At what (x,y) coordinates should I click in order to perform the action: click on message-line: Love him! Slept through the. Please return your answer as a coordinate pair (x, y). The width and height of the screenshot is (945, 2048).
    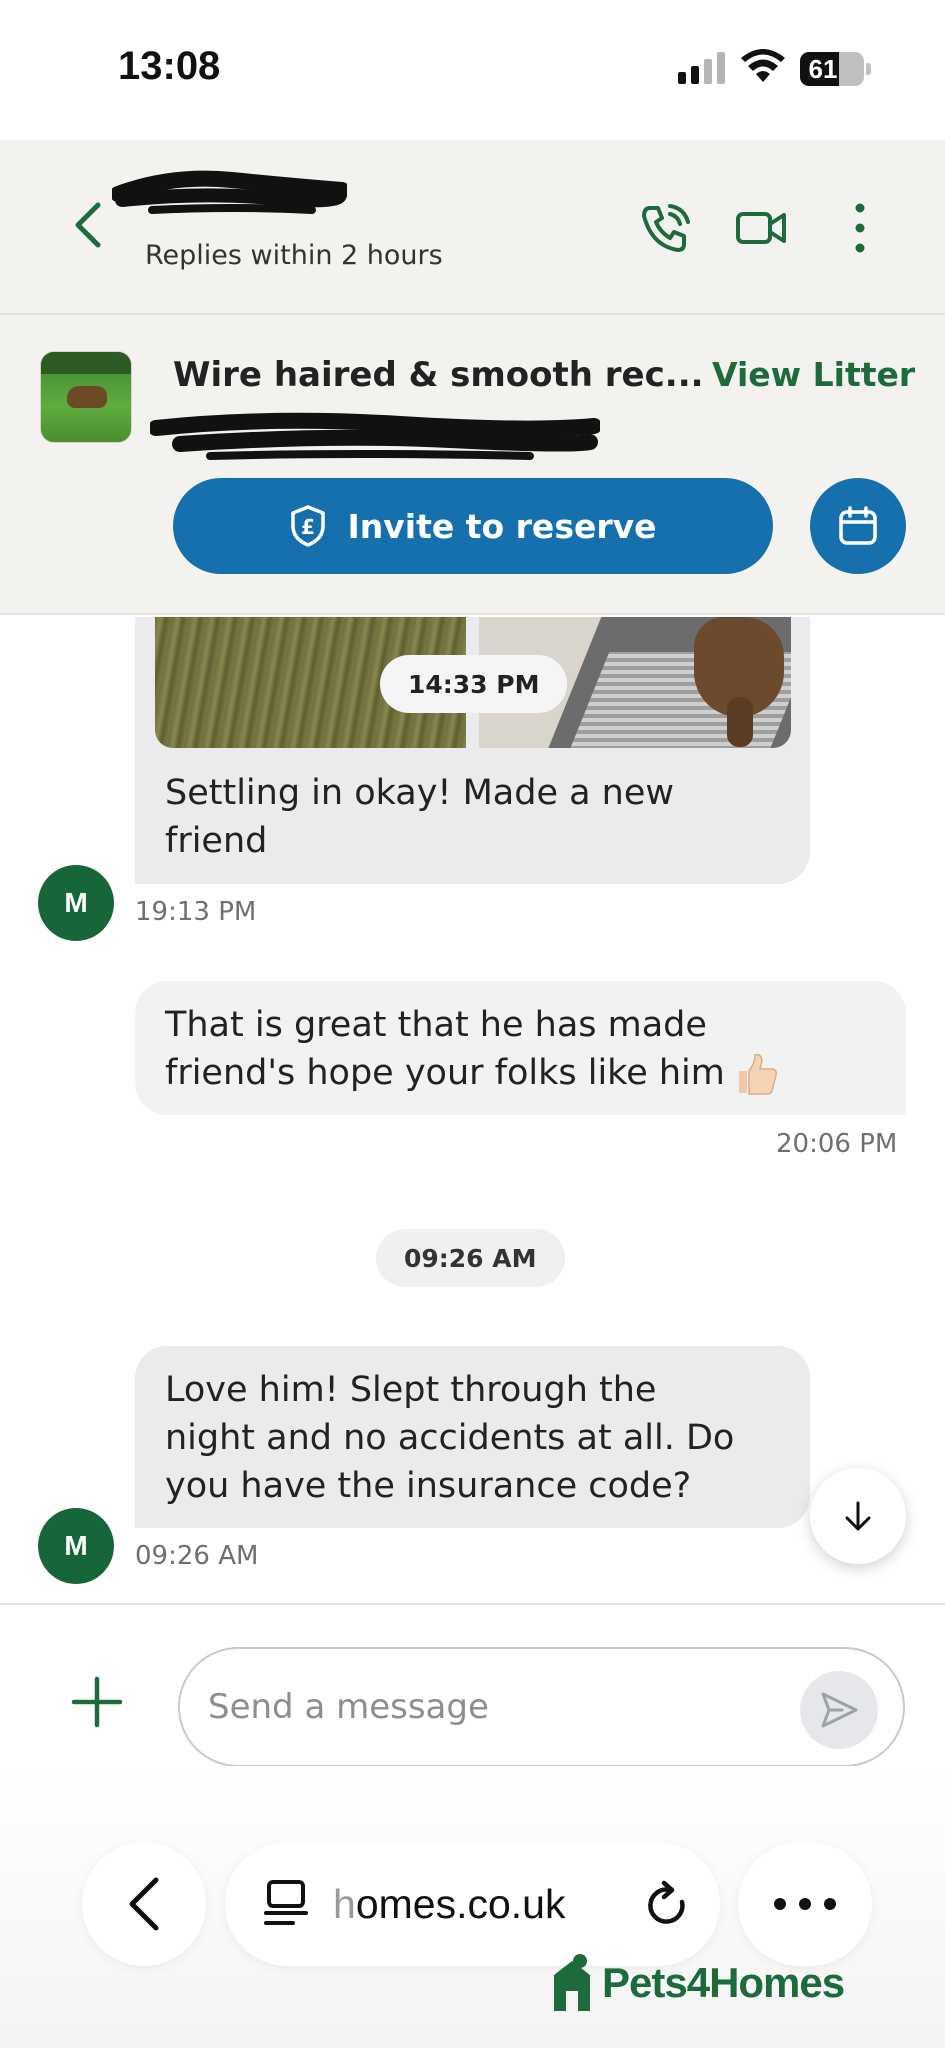
    Looking at the image, I should click on (411, 1390).